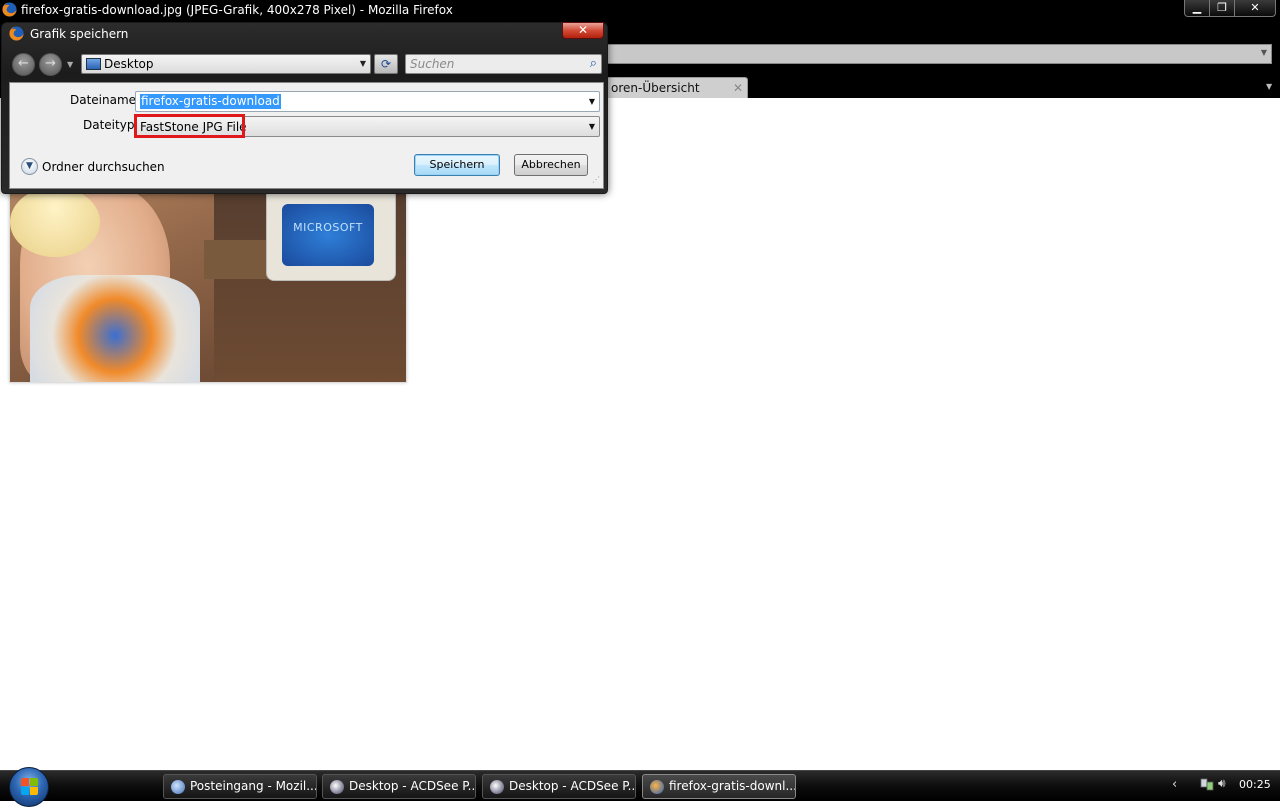 The image size is (1280, 807). I want to click on location-text: Desktop, so click(129, 64).